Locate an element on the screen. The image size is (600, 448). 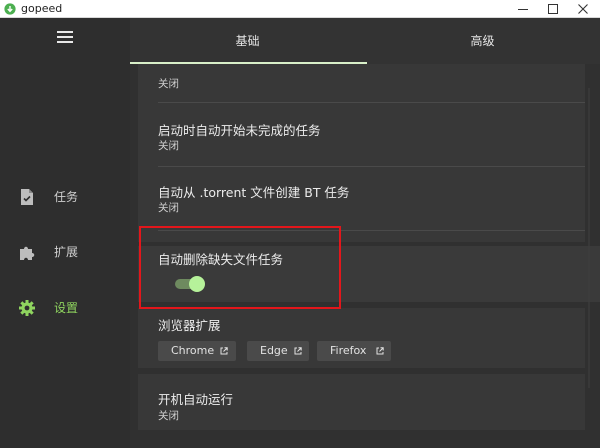
setting-title: 自动从 .torrent 文件创建 BT 任务 is located at coordinates (254, 192).